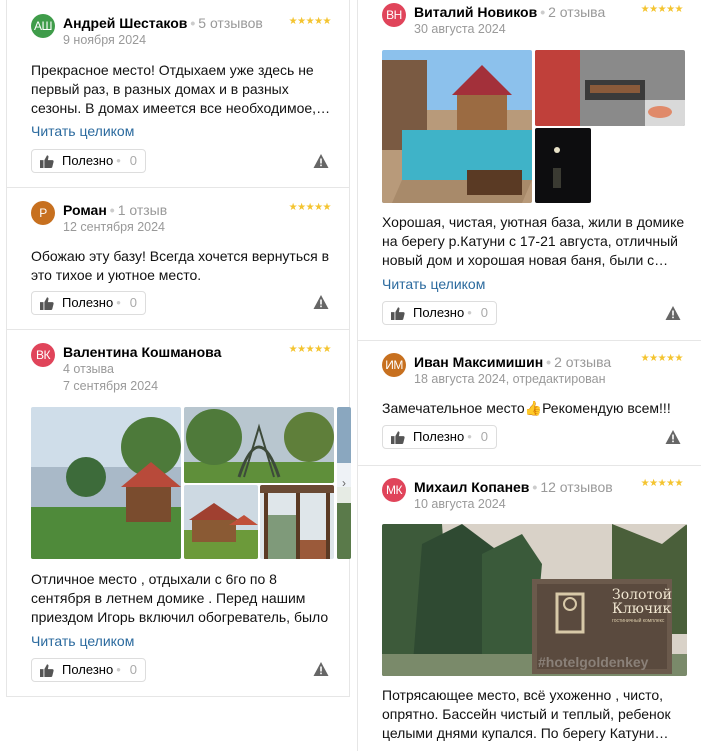 The width and height of the screenshot is (701, 751). What do you see at coordinates (88, 369) in the screenshot?
I see `review-count: 4 отзыва` at bounding box center [88, 369].